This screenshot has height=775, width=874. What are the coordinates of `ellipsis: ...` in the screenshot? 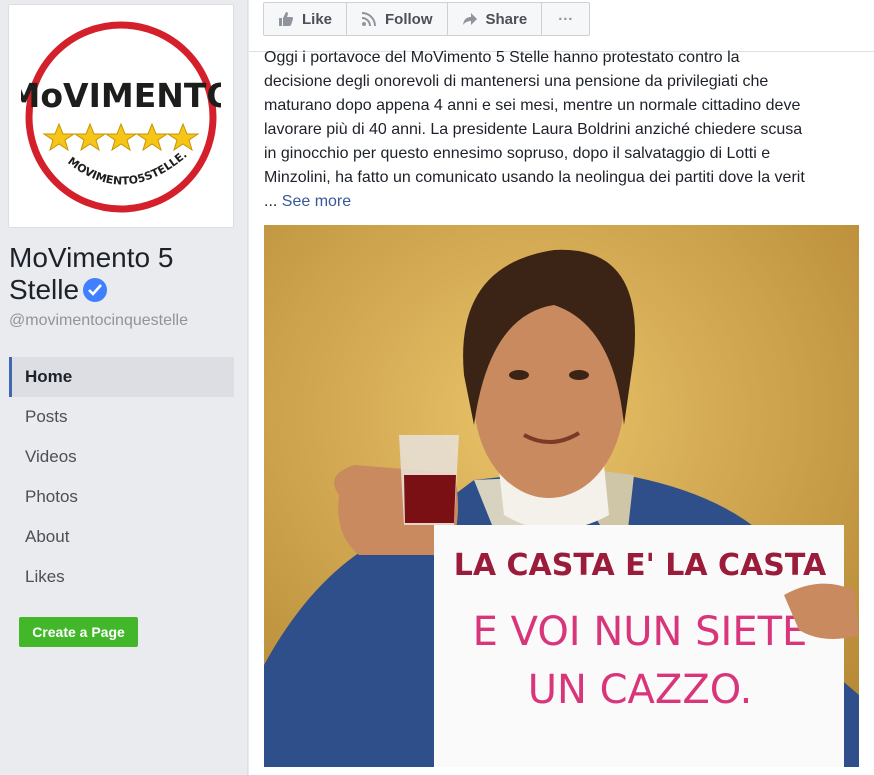 It's located at (273, 201).